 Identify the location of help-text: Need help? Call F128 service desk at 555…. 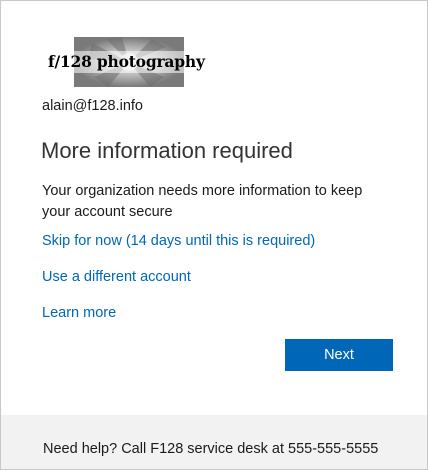
(211, 449).